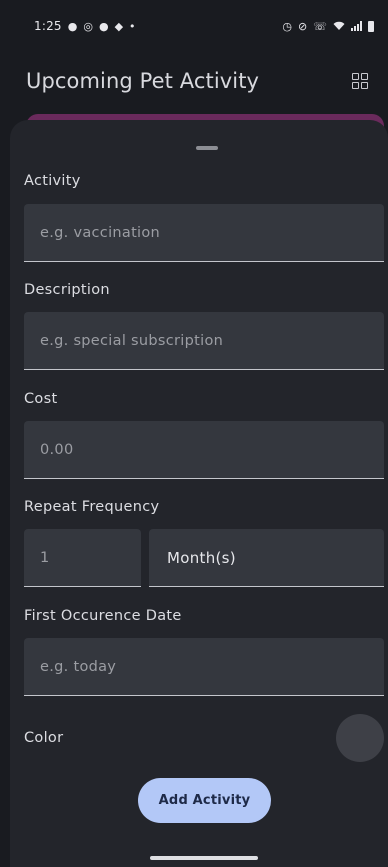  I want to click on call-icon: ☏, so click(320, 26).